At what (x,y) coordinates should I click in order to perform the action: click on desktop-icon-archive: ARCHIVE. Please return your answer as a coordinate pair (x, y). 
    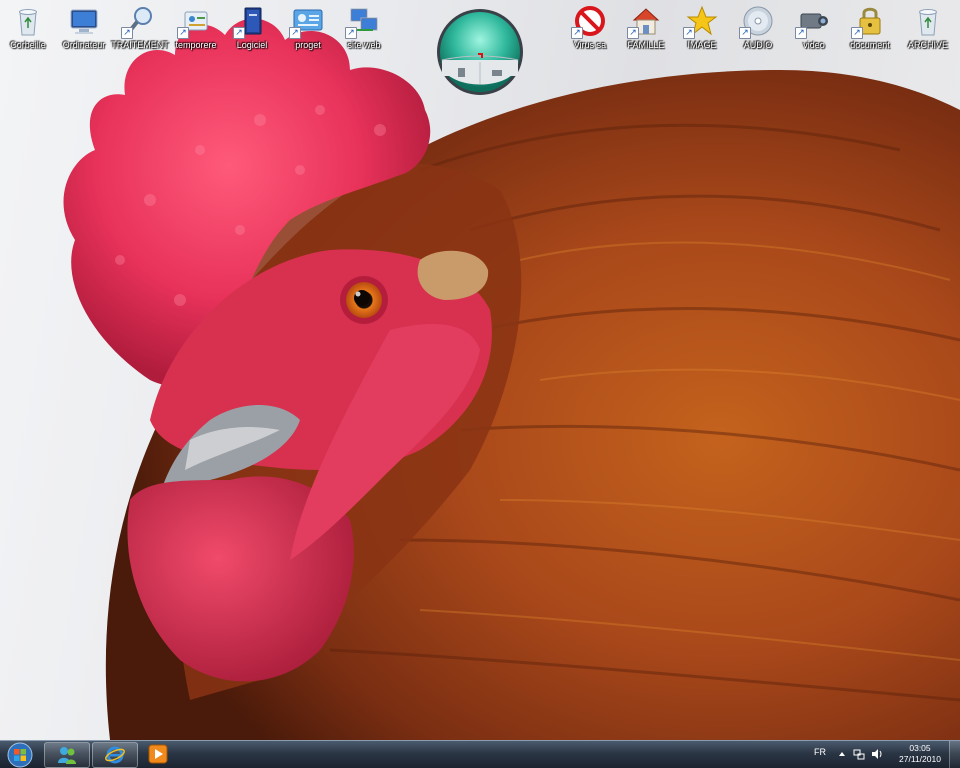
    Looking at the image, I should click on (928, 30).